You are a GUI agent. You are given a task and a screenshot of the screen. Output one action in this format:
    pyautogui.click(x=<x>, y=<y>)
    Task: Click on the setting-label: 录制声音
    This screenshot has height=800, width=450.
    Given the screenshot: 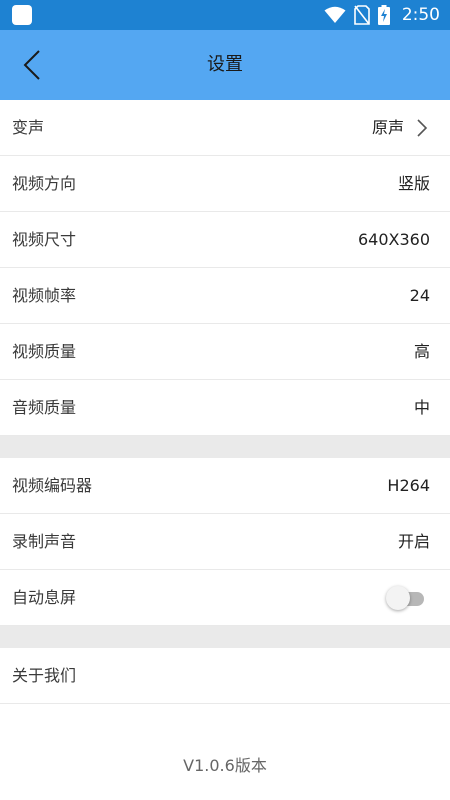 What is the action you would take?
    pyautogui.click(x=44, y=541)
    